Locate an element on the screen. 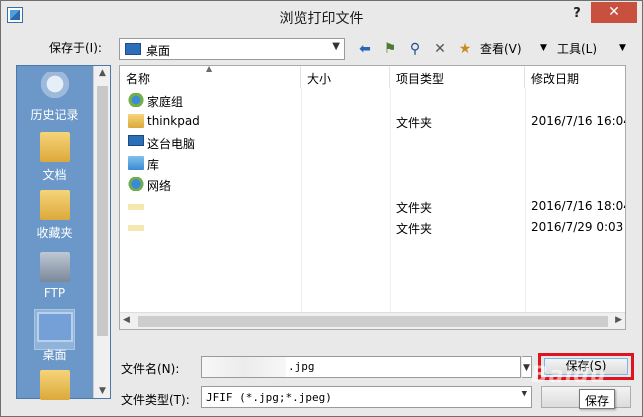 The image size is (643, 417). save-tooltip: 保存 is located at coordinates (597, 399).